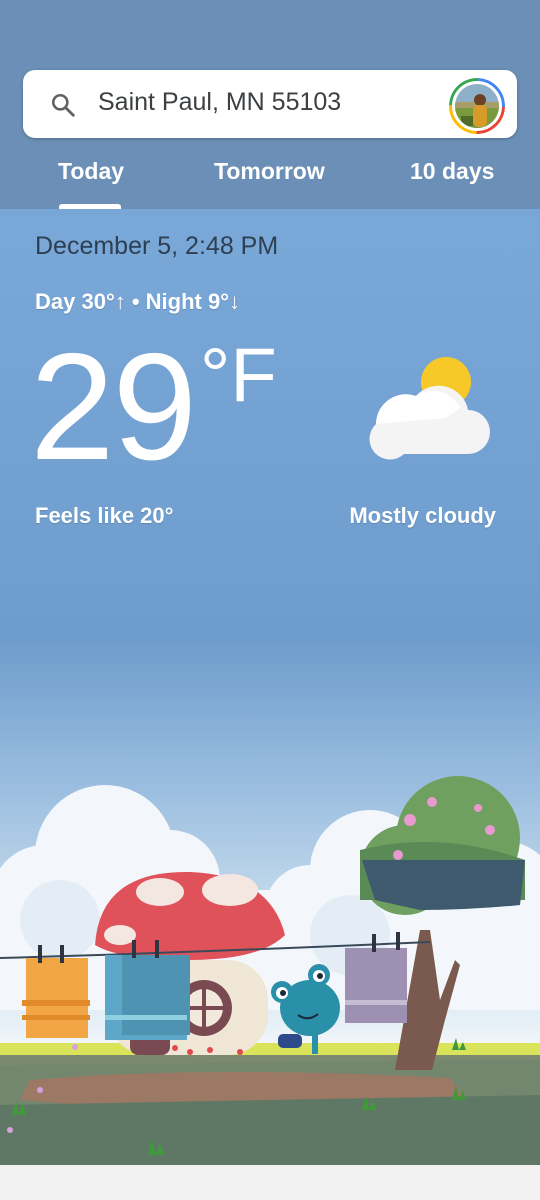 The image size is (540, 1200). Describe the element at coordinates (157, 246) in the screenshot. I see `current-datetime: December 5, 2:48 PM` at that location.